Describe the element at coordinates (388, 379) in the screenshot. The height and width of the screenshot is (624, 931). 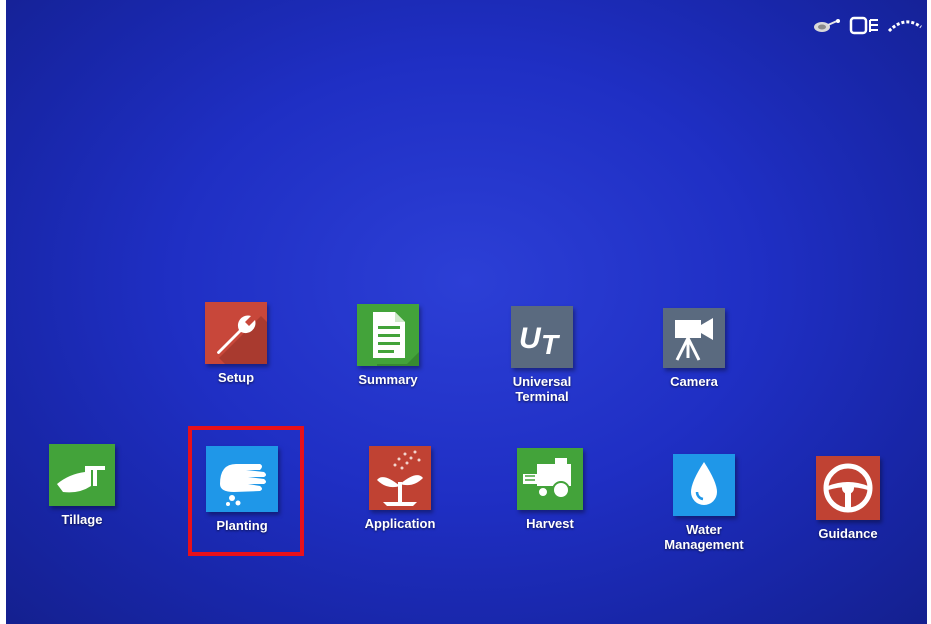
I see `app-label-summary: Summary` at that location.